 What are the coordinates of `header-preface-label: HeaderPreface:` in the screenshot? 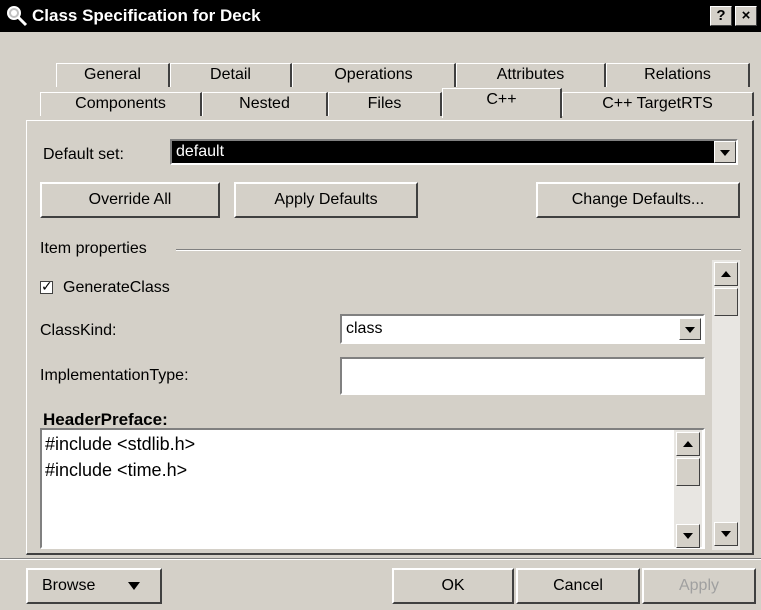 It's located at (105, 419).